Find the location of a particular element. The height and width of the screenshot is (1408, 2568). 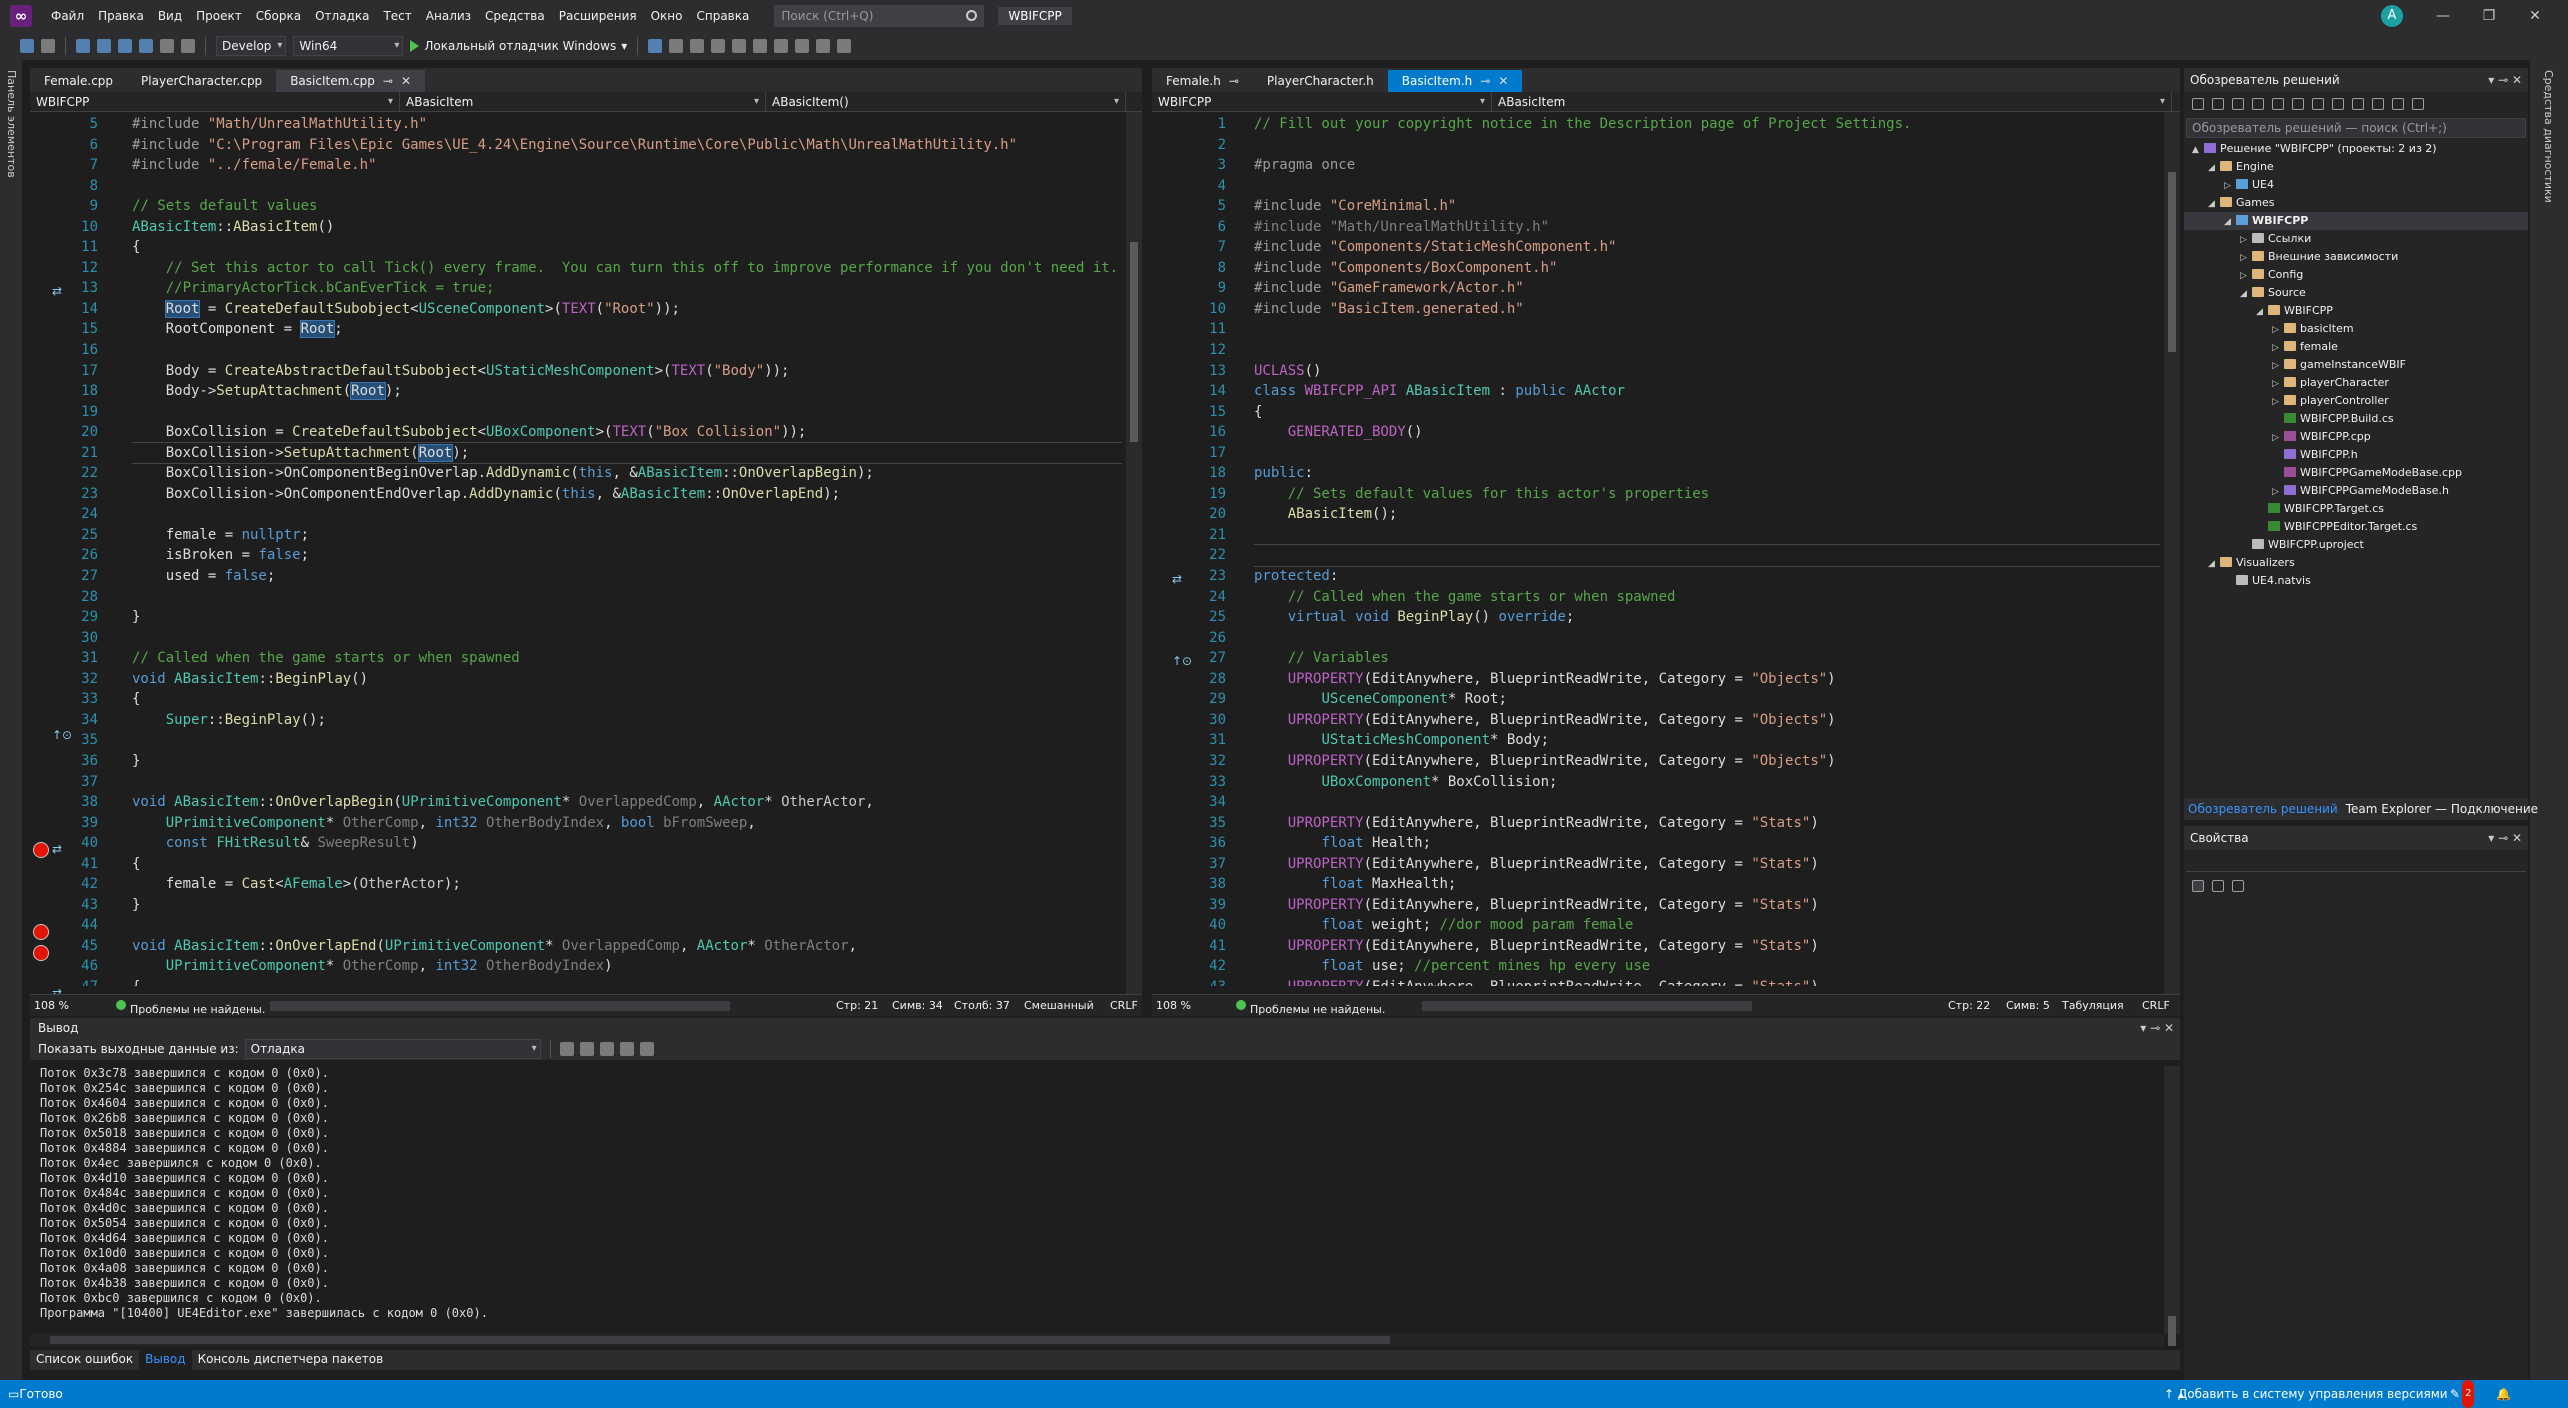

tab-package-manager-console: Консоль диспетчера пакетов is located at coordinates (291, 1360).